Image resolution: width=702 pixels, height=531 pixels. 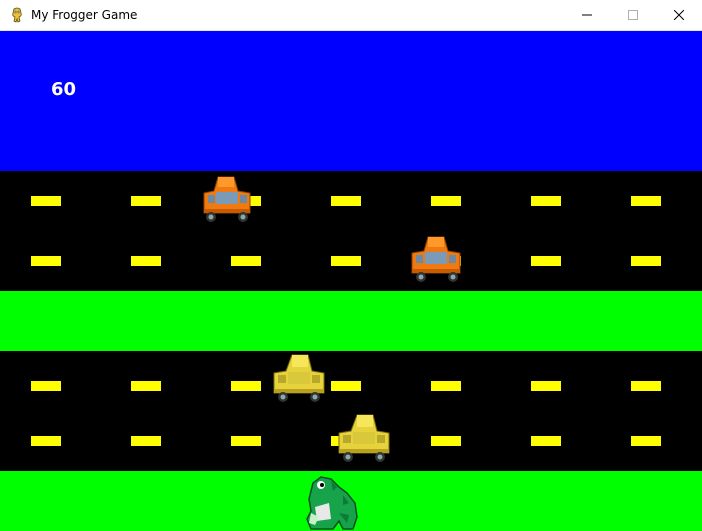 What do you see at coordinates (351, 15) in the screenshot?
I see `title-bar: My Frogger Game` at bounding box center [351, 15].